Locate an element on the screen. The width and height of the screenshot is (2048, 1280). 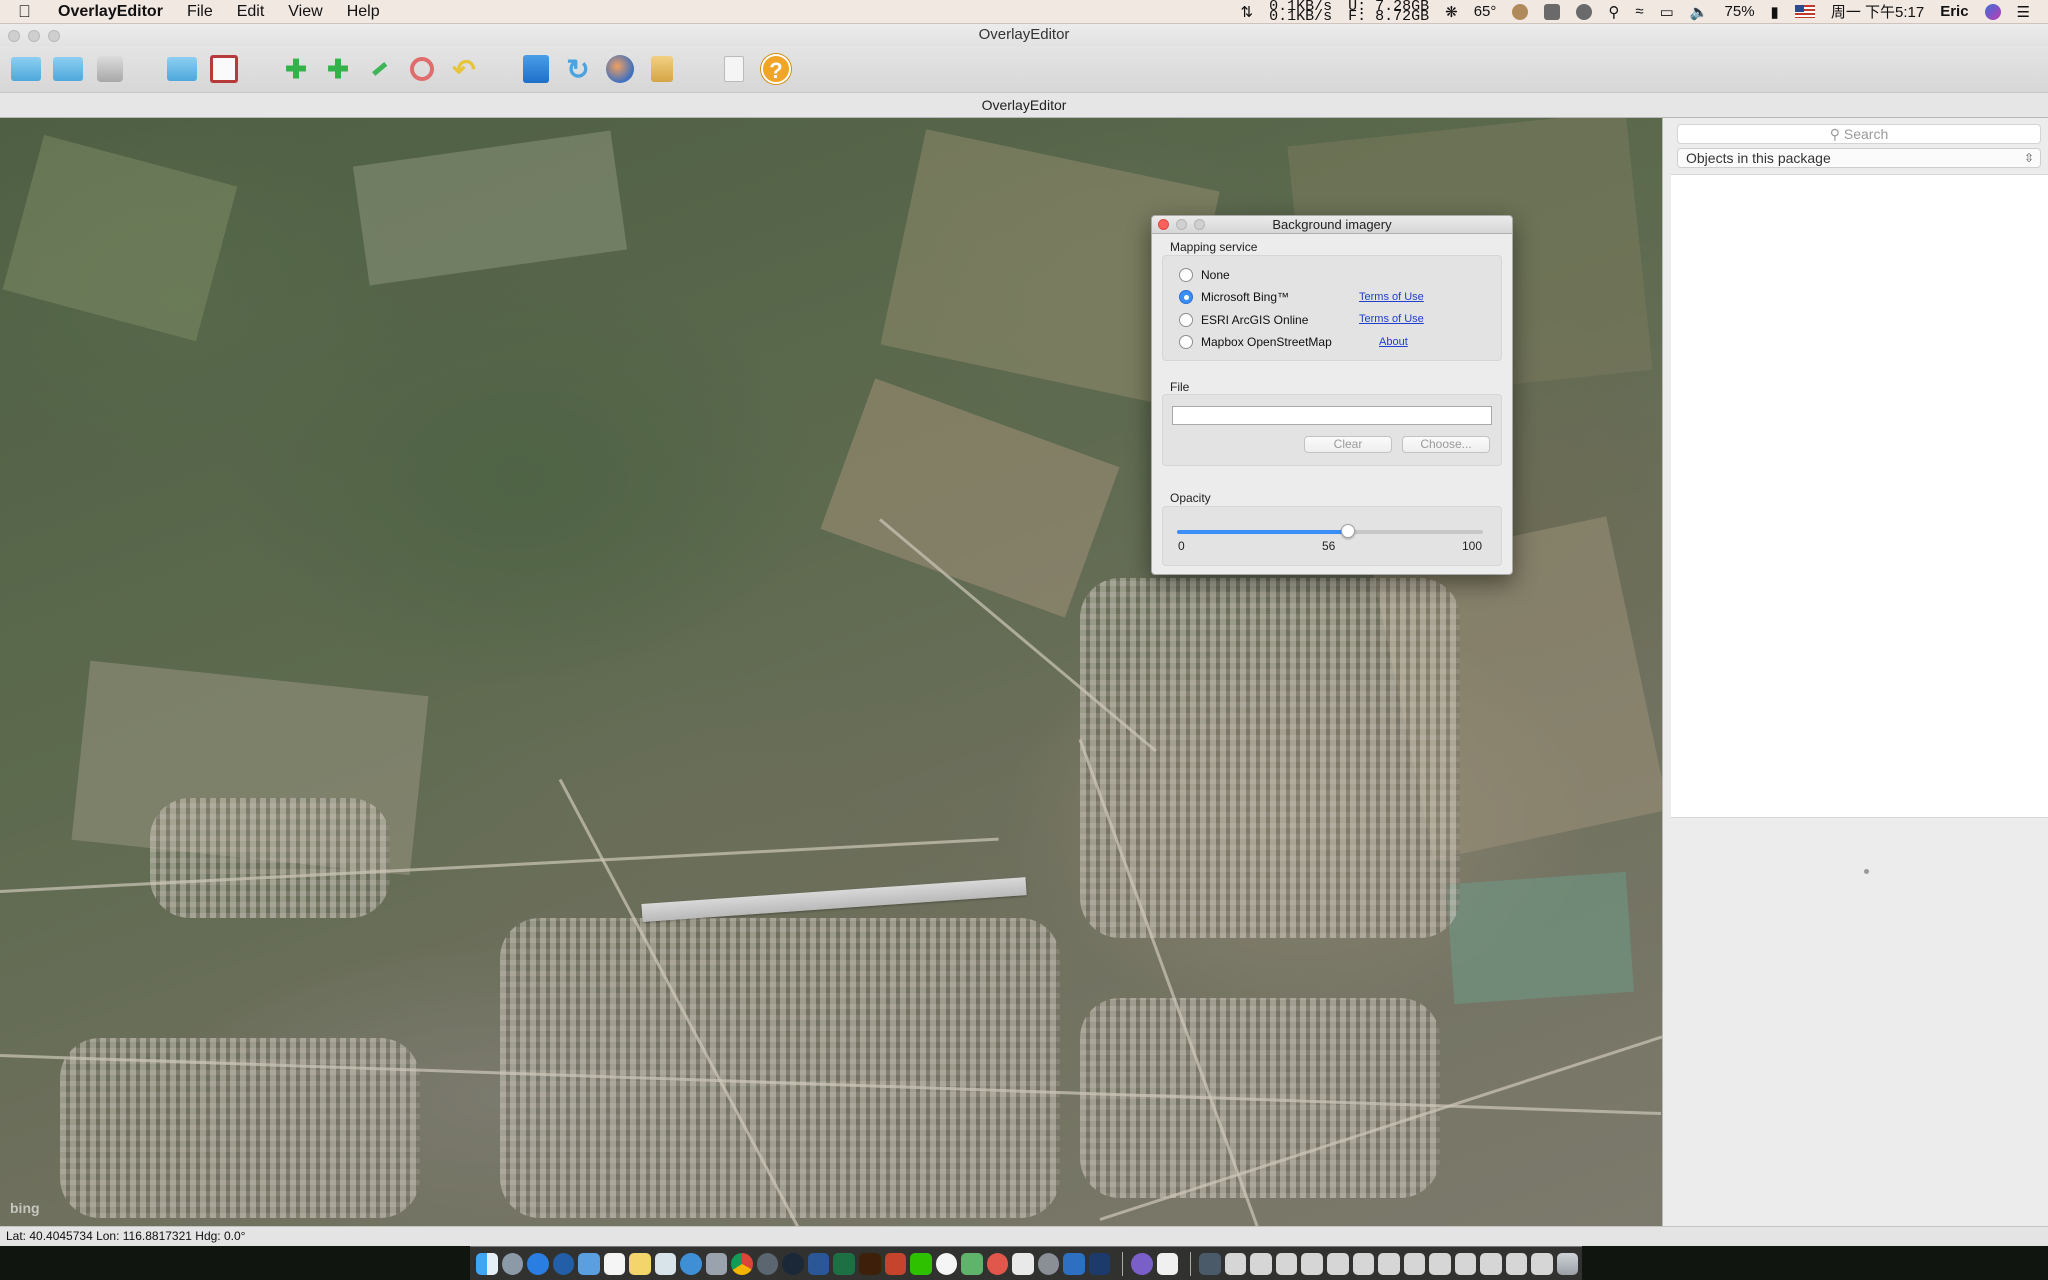
lock-button is located at coordinates (662, 69).